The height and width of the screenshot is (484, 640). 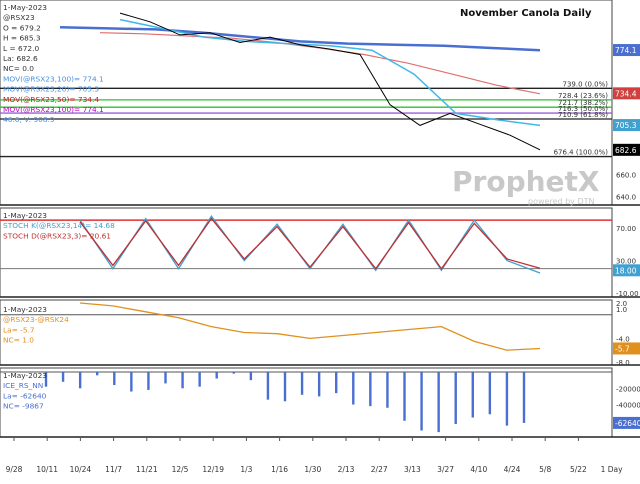 I want to click on stochastics-y-tick: 30.00, so click(x=626, y=262).